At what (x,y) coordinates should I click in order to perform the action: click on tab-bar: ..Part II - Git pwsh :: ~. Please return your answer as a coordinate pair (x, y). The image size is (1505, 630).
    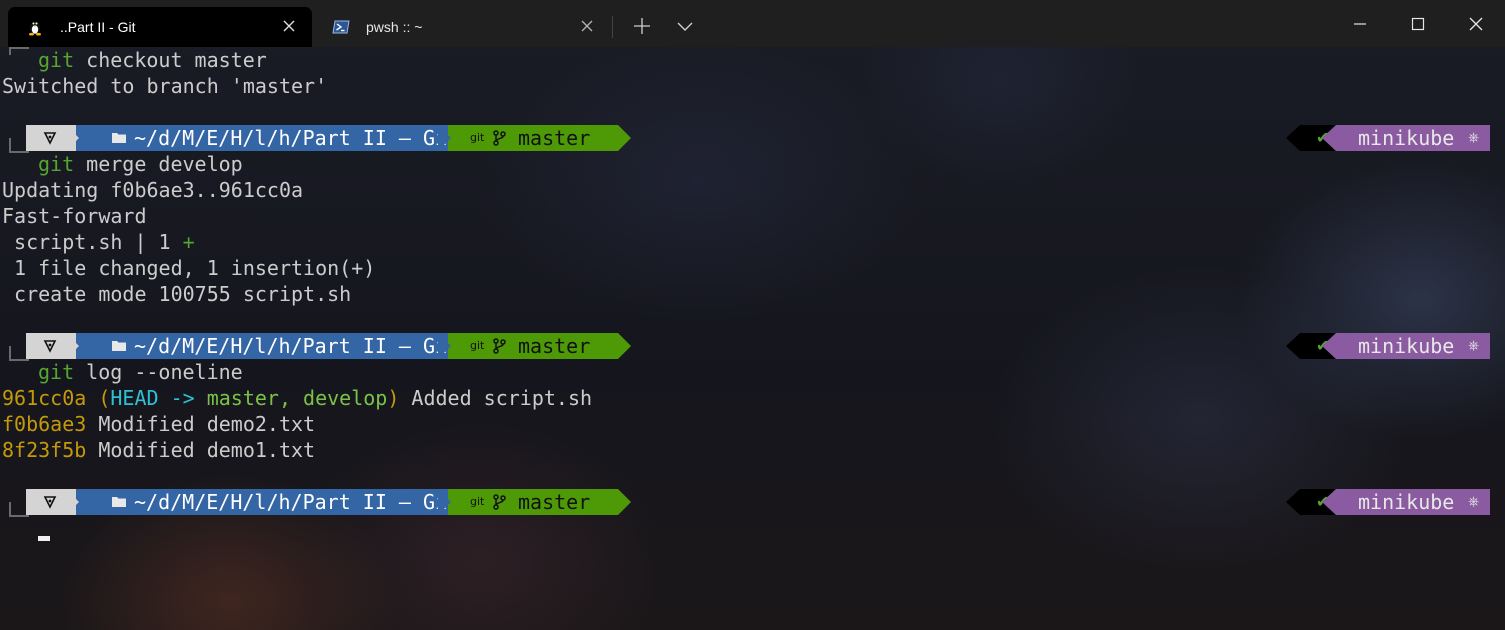
    Looking at the image, I should click on (752, 23).